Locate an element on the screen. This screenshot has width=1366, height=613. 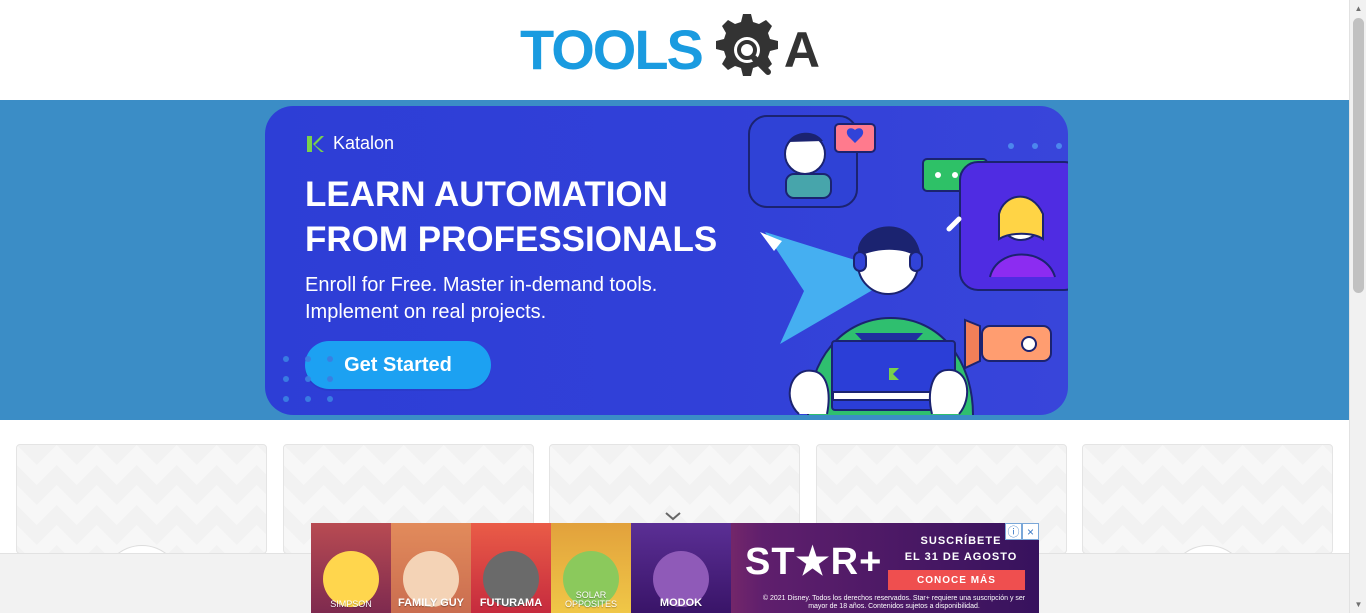
scroll-thumb is located at coordinates (1358, 155).